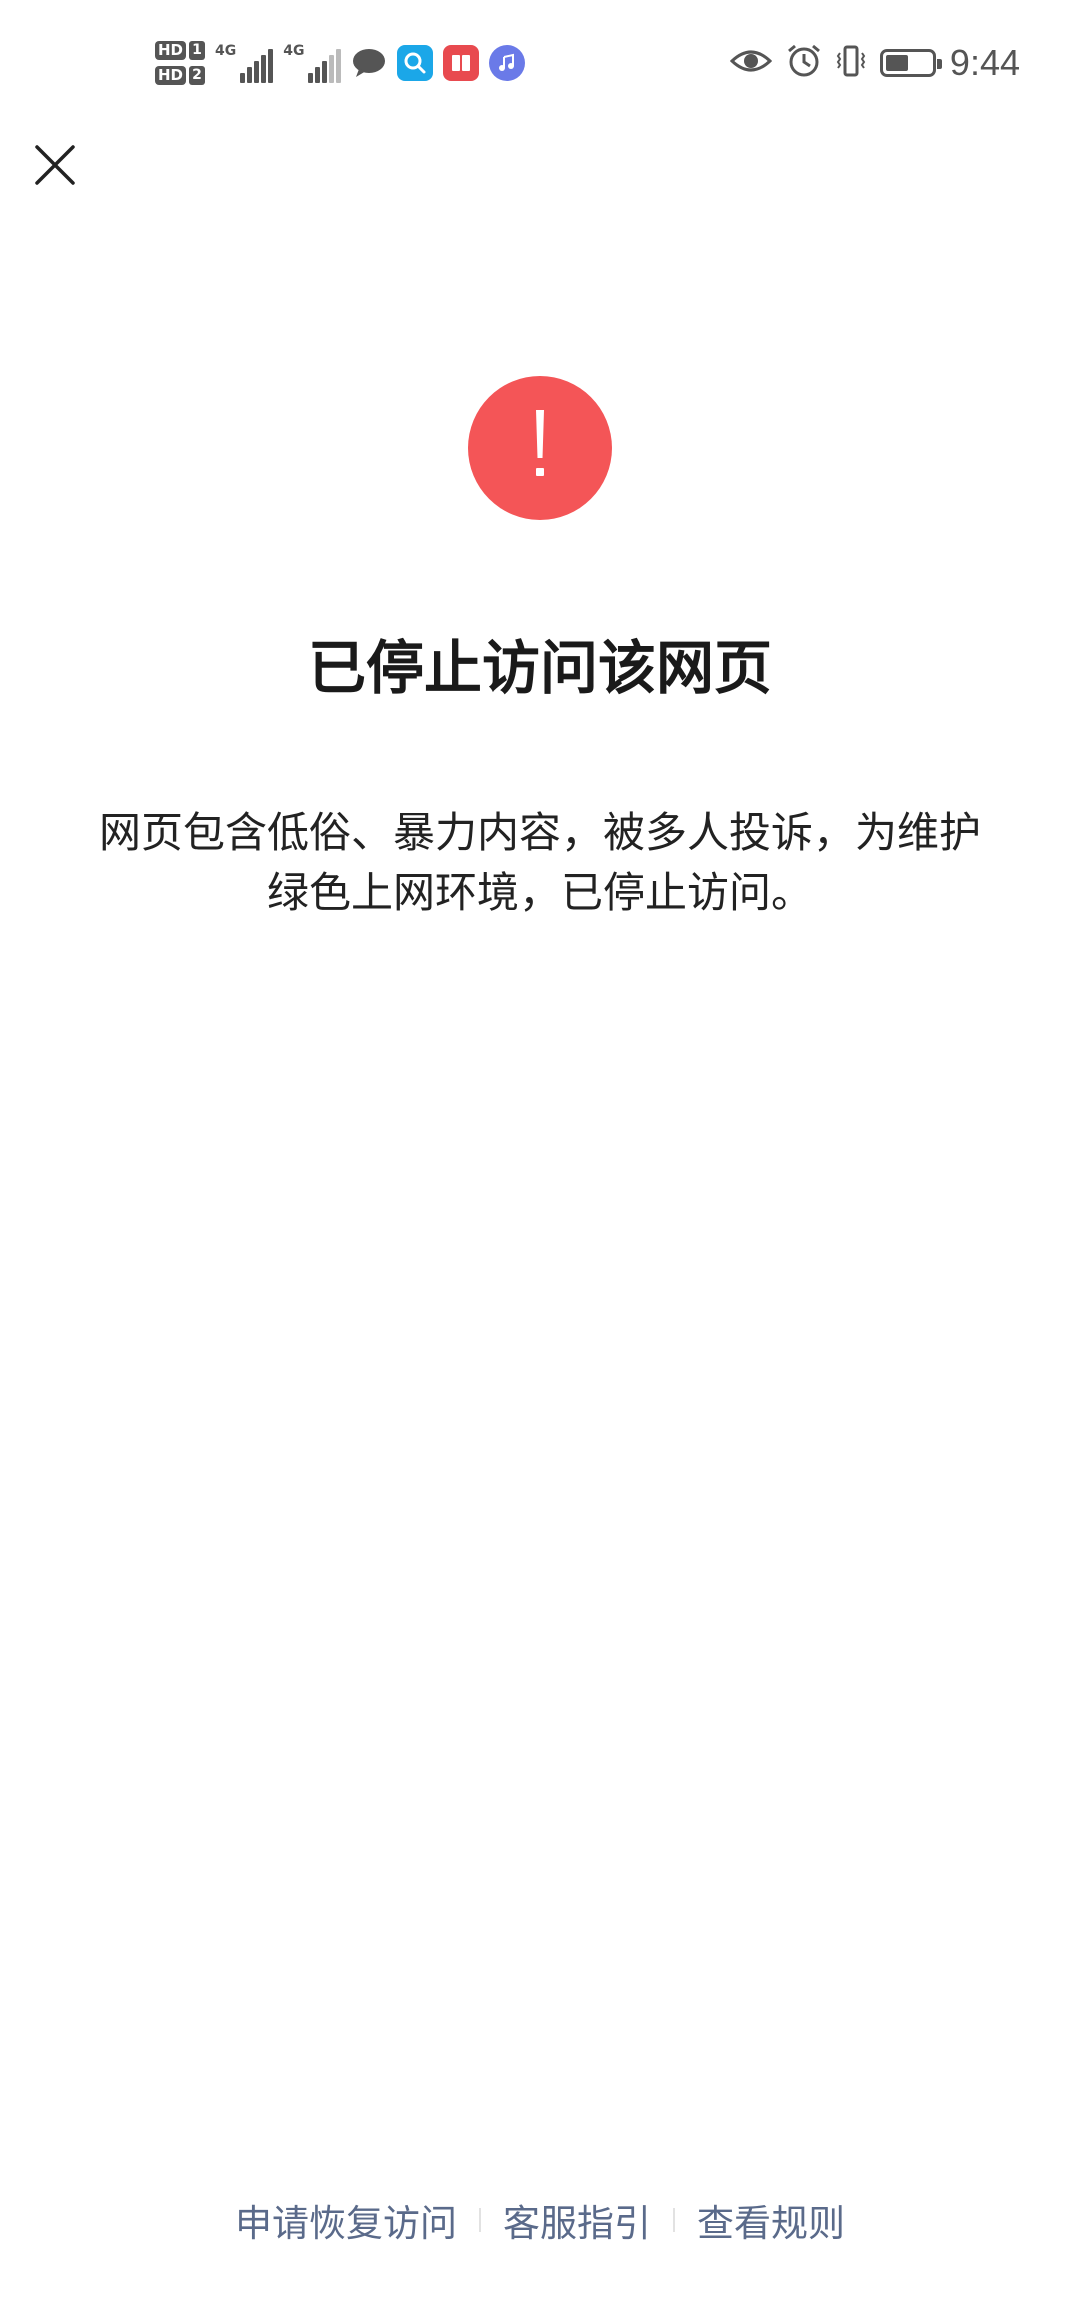 The width and height of the screenshot is (1080, 2310). Describe the element at coordinates (851, 63) in the screenshot. I see `vibrate-icon` at that location.